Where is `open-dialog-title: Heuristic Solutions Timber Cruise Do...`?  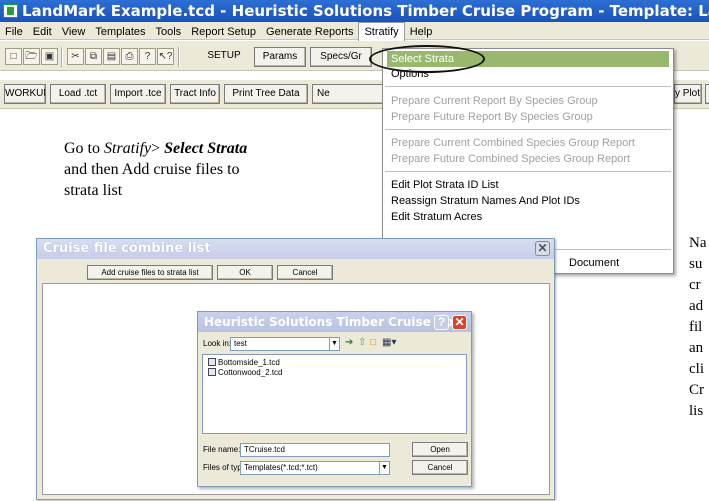 open-dialog-title: Heuristic Solutions Timber Cruise Do... is located at coordinates (334, 322).